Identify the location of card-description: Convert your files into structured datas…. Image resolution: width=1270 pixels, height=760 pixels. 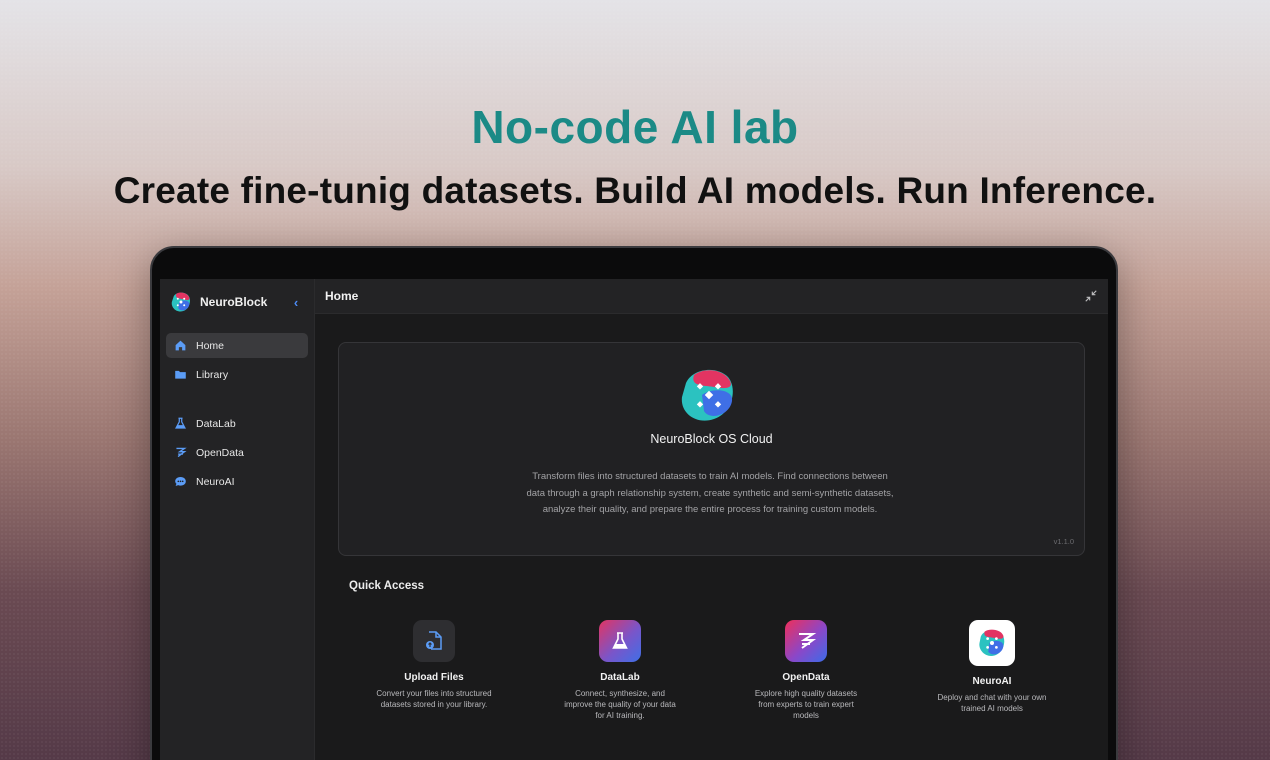
(434, 699).